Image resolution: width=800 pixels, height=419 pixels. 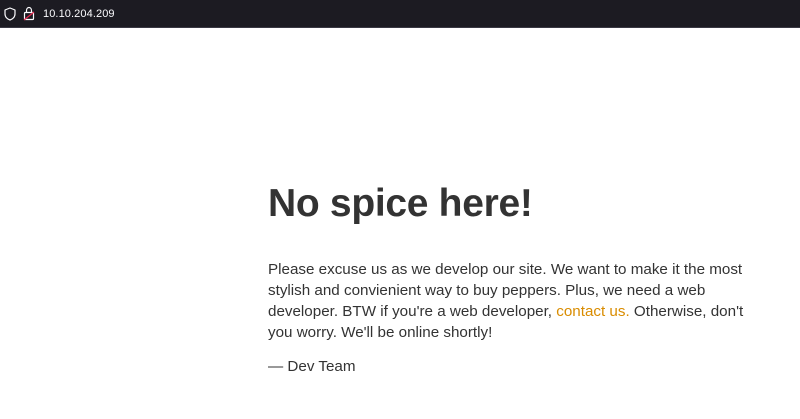 I want to click on contact-us-link: contact us., so click(x=592, y=311).